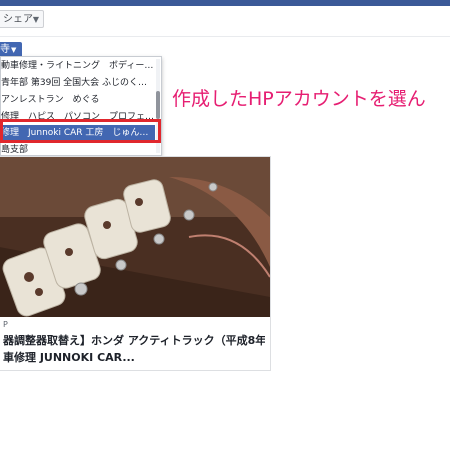 This screenshot has width=450, height=450. I want to click on dropdown-scrollbar-thumb, so click(158, 105).